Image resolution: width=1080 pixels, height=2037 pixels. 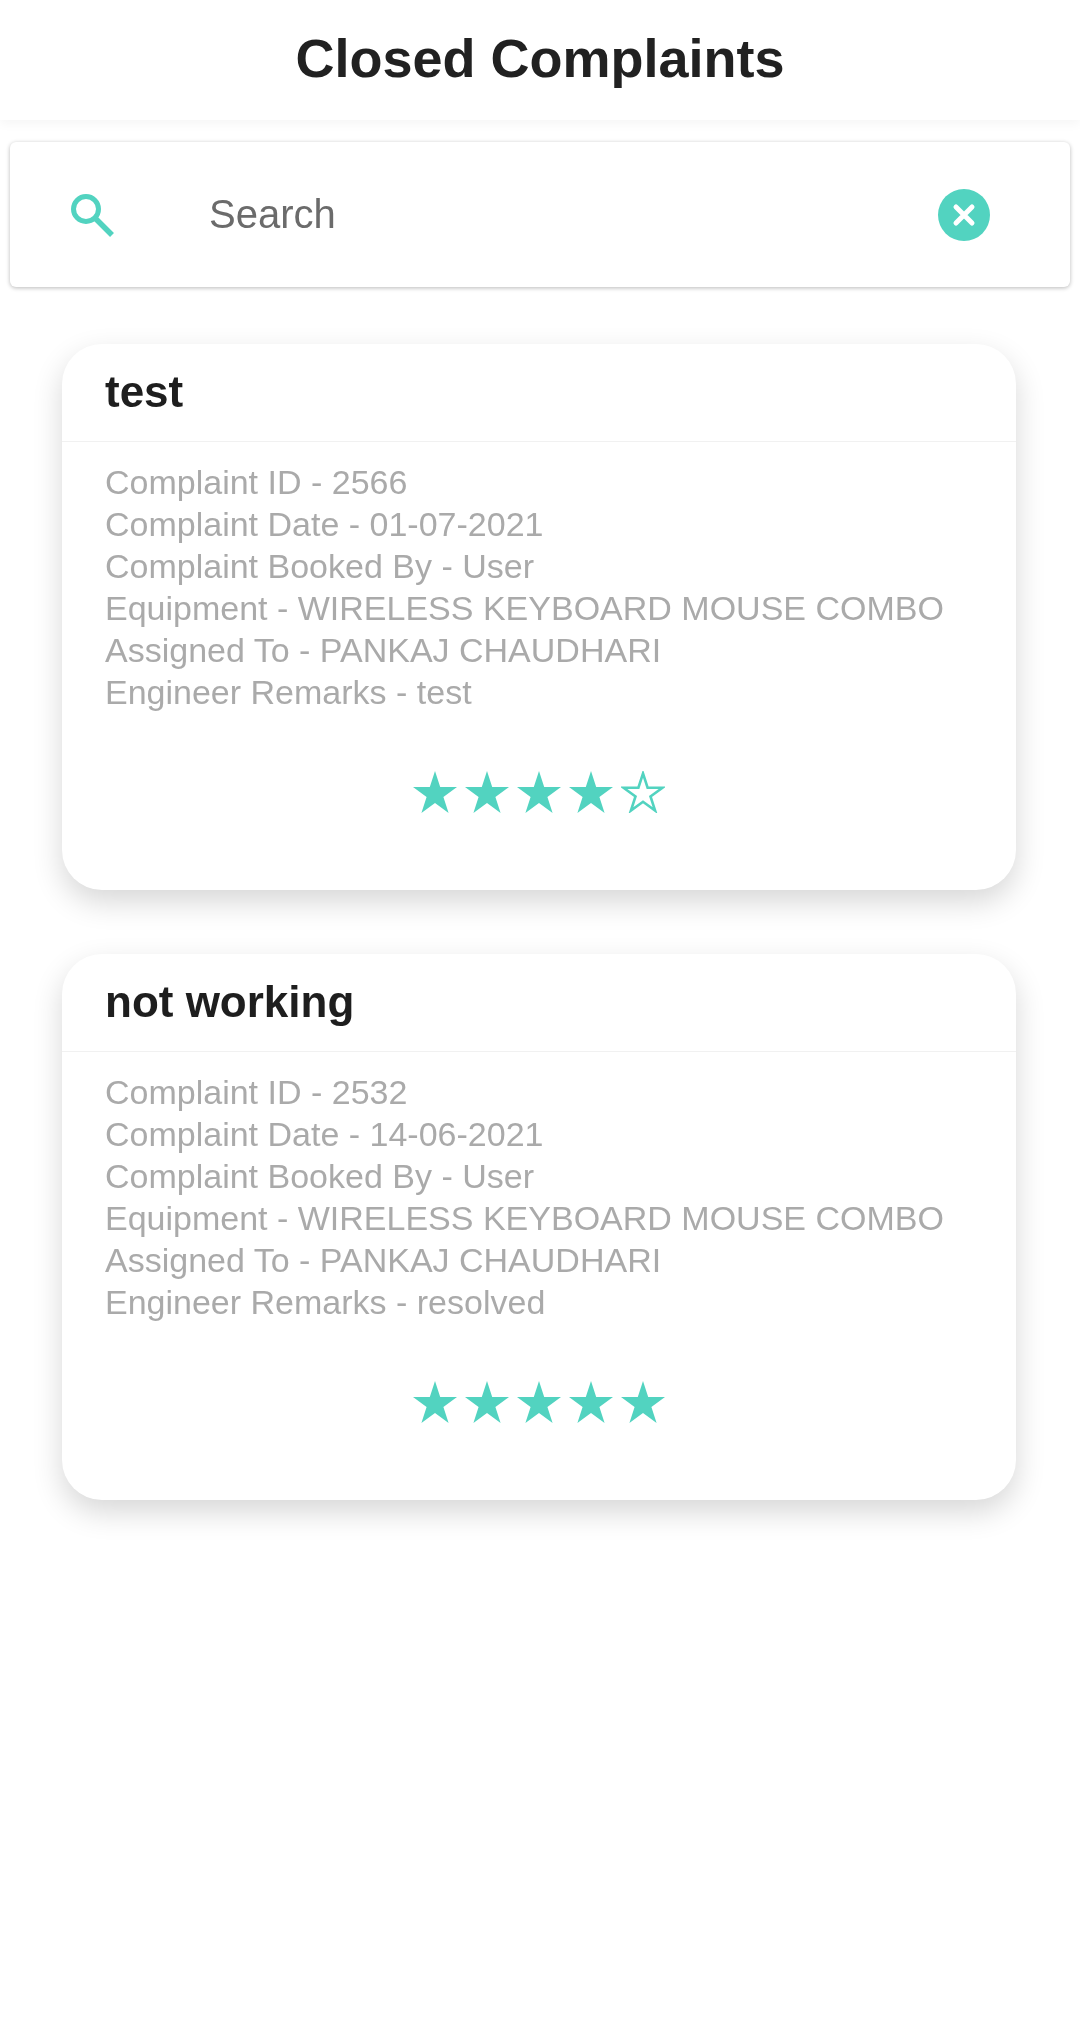 What do you see at coordinates (563, 214) in the screenshot?
I see `search-field: Search` at bounding box center [563, 214].